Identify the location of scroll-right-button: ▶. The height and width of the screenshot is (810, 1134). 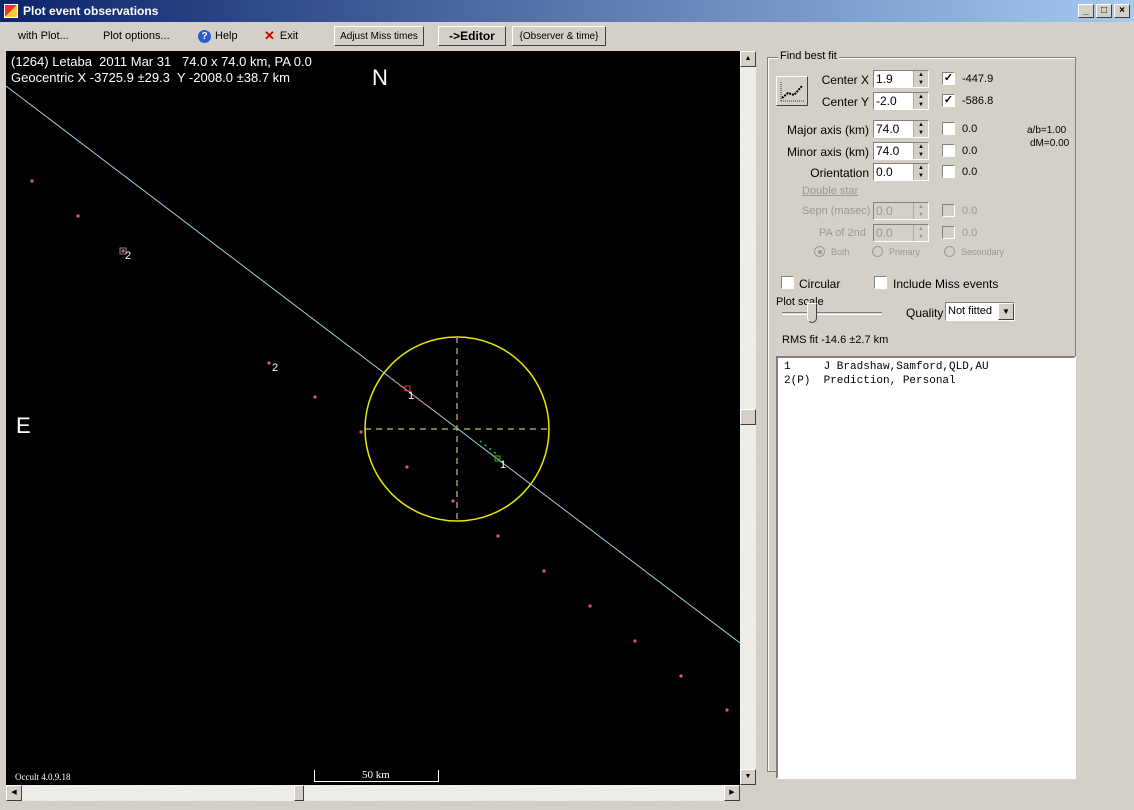
(732, 793).